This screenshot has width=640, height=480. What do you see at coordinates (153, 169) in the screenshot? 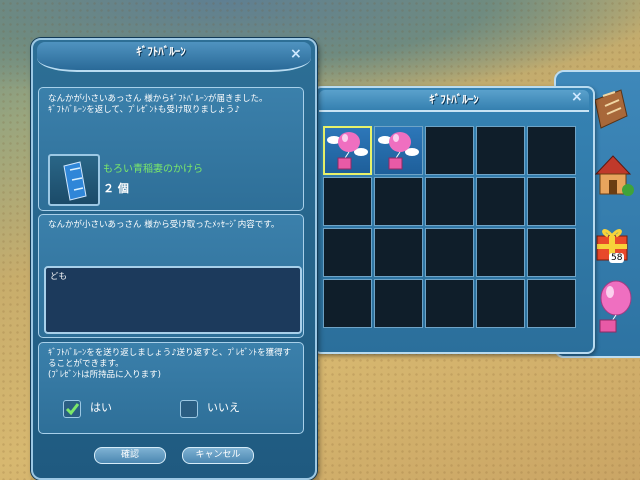
I see `item-name: もろい青稲妻のかけら` at bounding box center [153, 169].